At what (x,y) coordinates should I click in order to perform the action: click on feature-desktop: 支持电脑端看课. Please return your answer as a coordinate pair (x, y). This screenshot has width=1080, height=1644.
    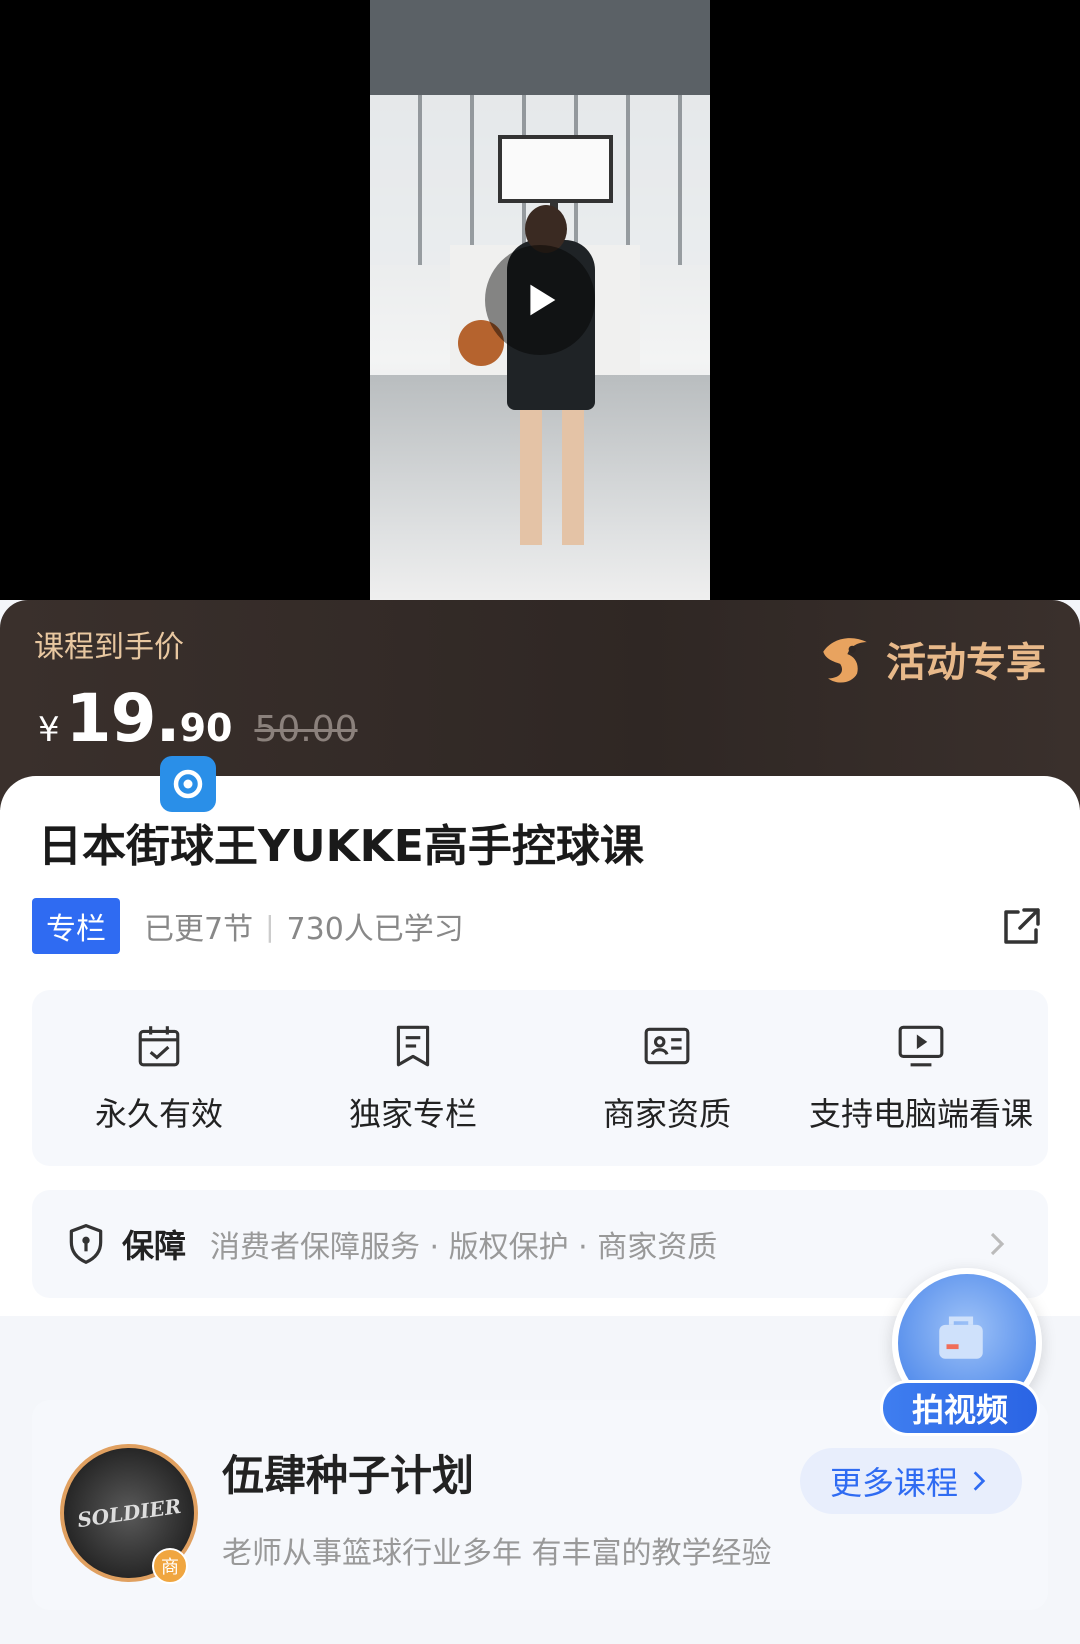
    Looking at the image, I should click on (921, 1078).